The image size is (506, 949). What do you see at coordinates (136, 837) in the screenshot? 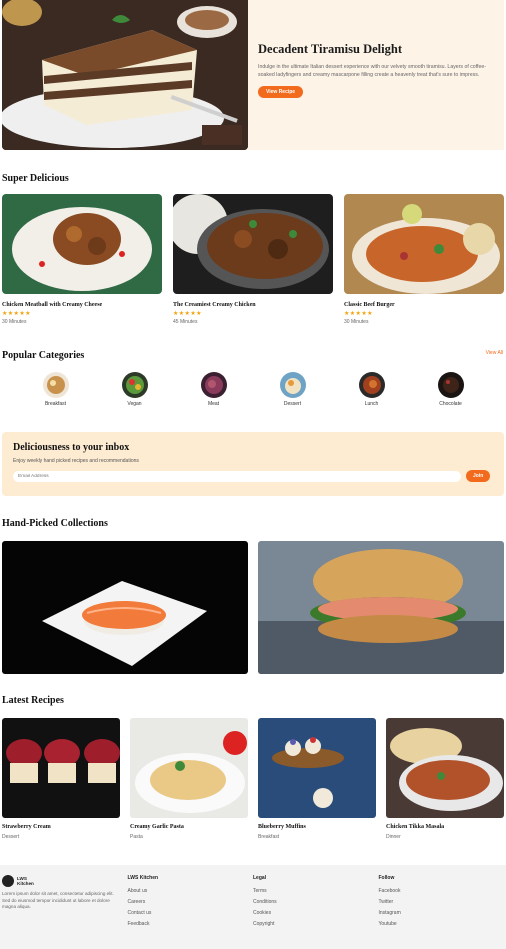
I see `recipe-category: Pasta` at bounding box center [136, 837].